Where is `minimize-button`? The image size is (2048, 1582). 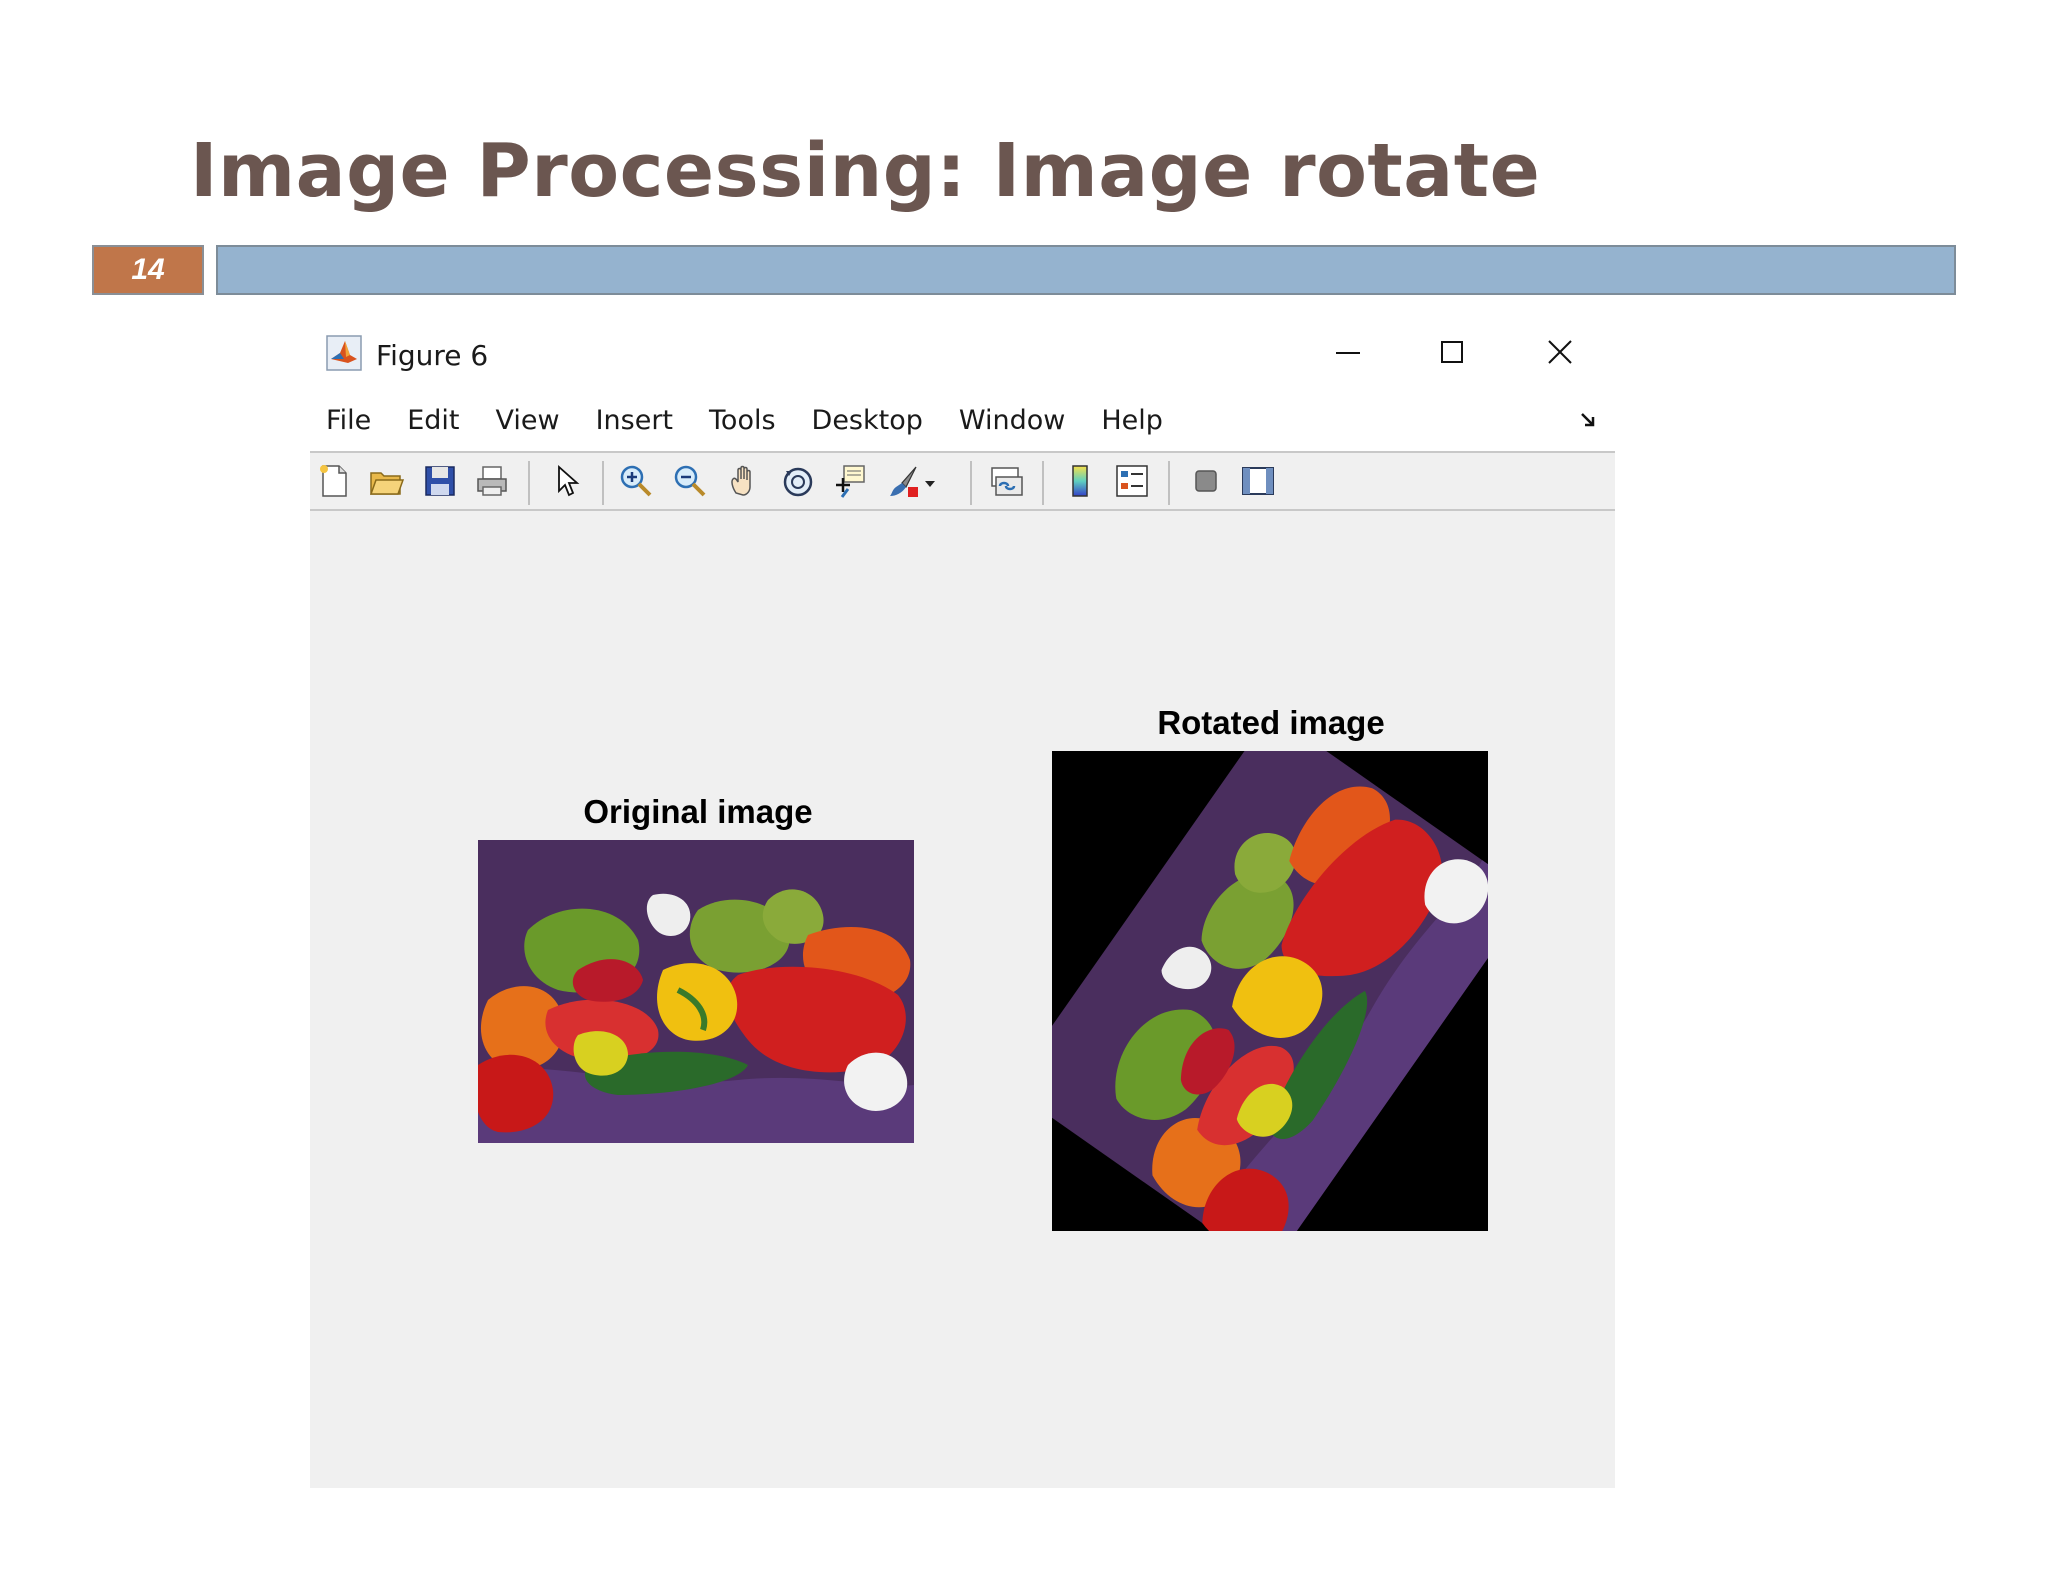 minimize-button is located at coordinates (1348, 354).